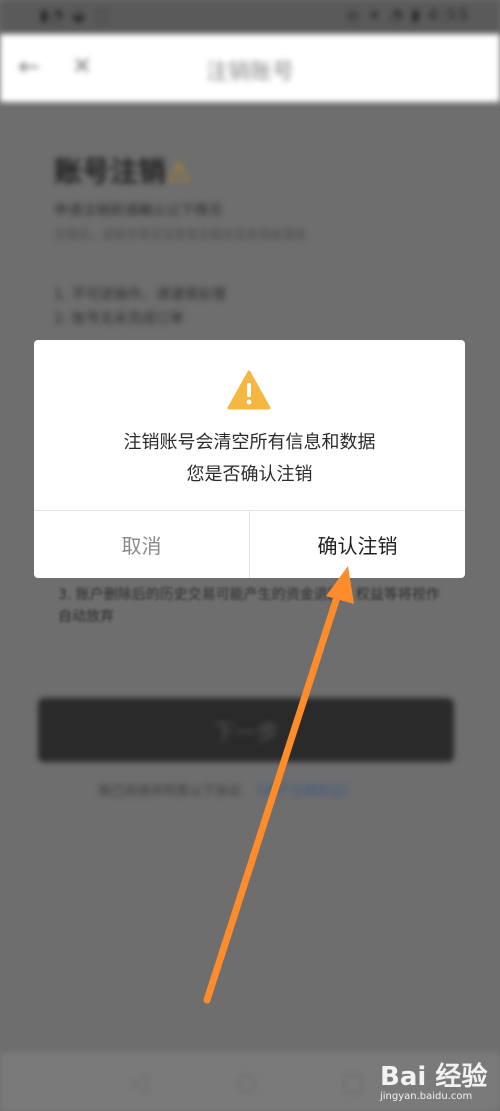 Image resolution: width=500 pixels, height=1111 pixels. I want to click on watermark-main: Bai 经验, so click(434, 1077).